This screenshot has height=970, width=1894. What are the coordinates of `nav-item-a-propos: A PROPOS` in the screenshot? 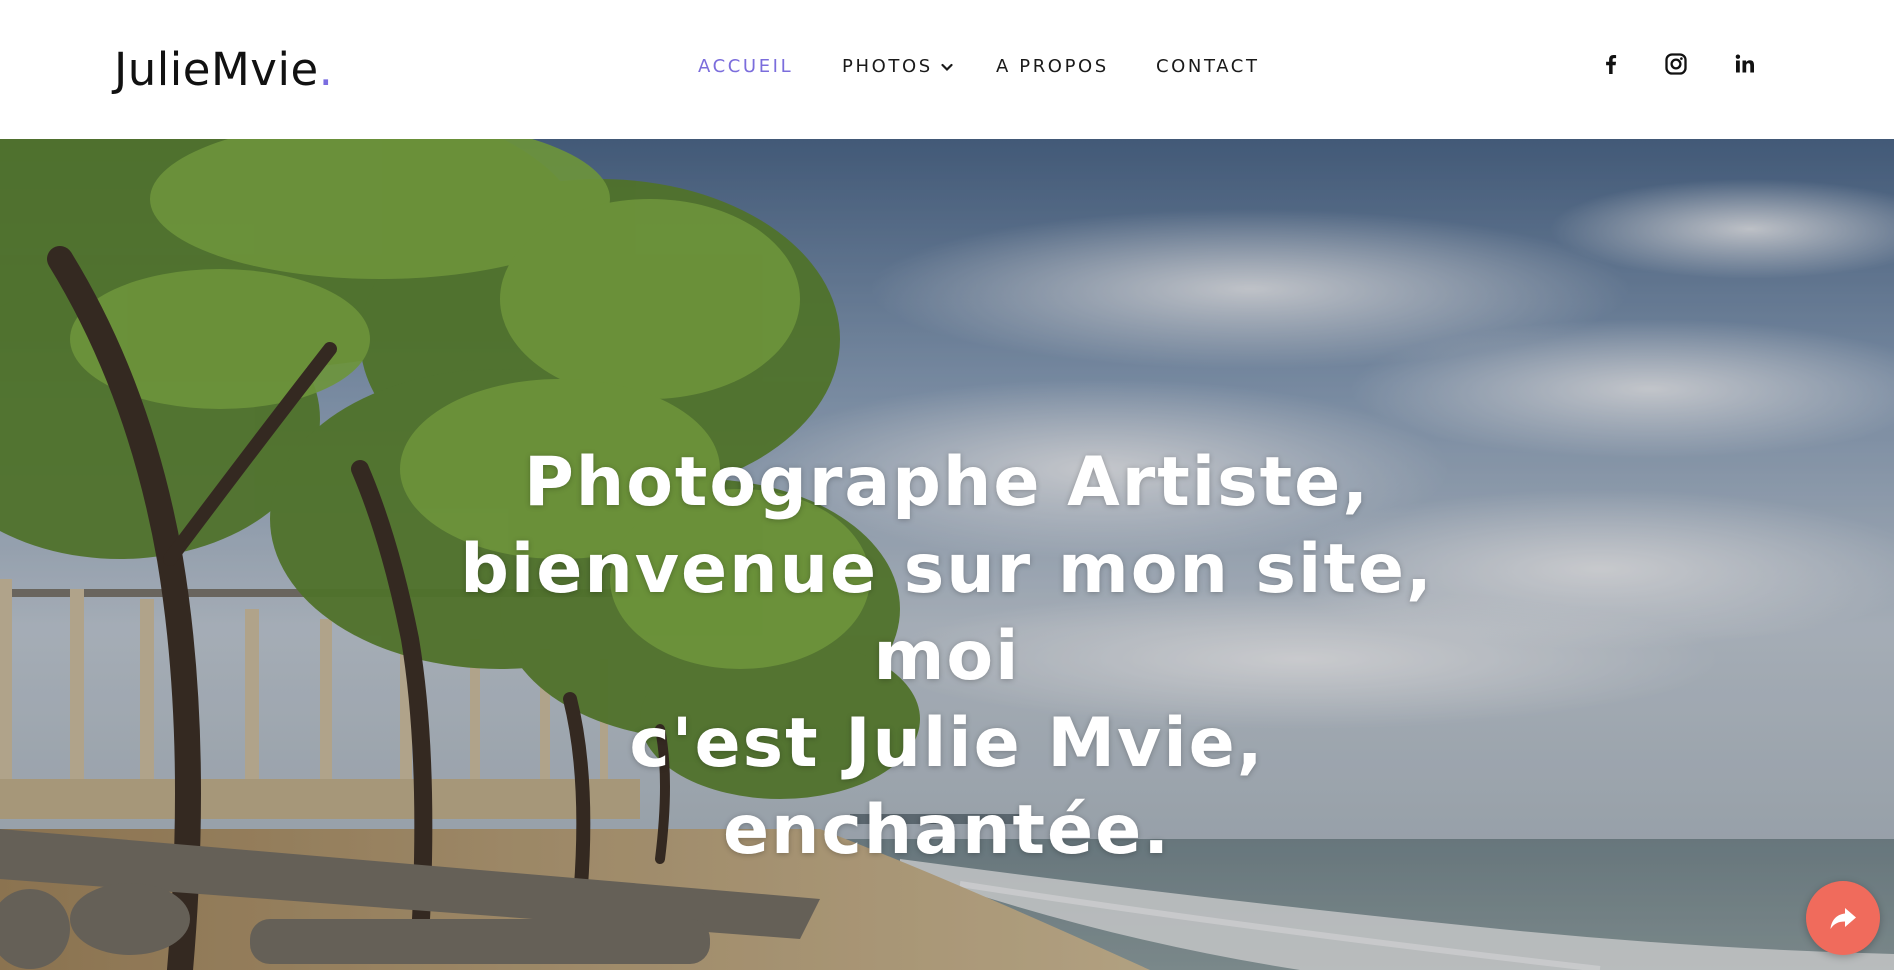 It's located at (1052, 67).